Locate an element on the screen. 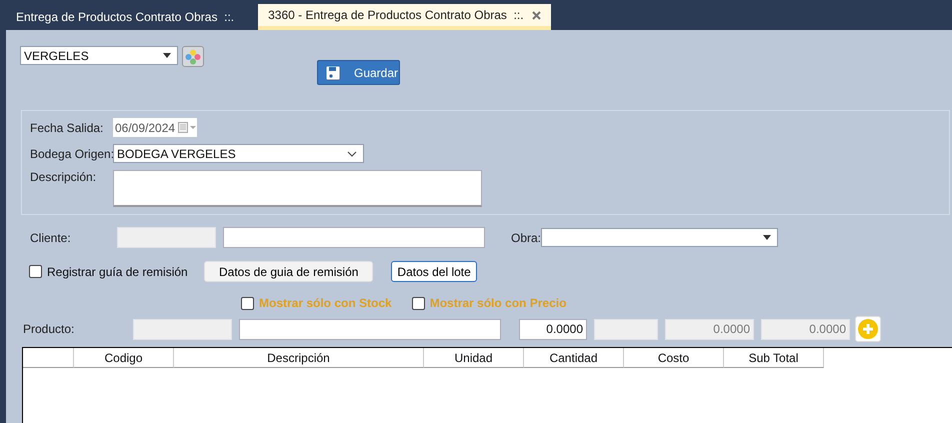 The width and height of the screenshot is (952, 423). field-label: Bodega Origen: is located at coordinates (71, 153).